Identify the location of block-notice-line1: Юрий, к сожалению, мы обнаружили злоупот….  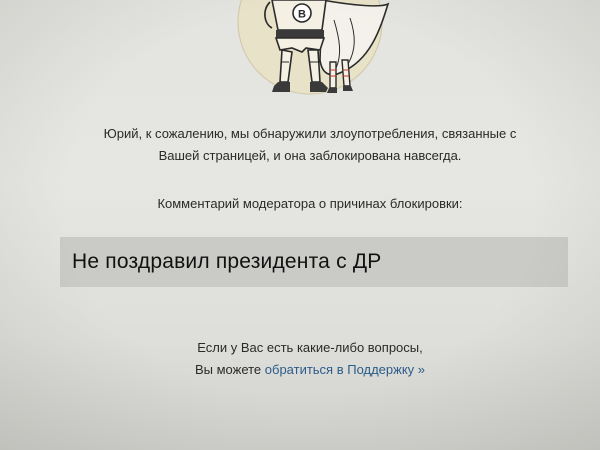
(310, 133).